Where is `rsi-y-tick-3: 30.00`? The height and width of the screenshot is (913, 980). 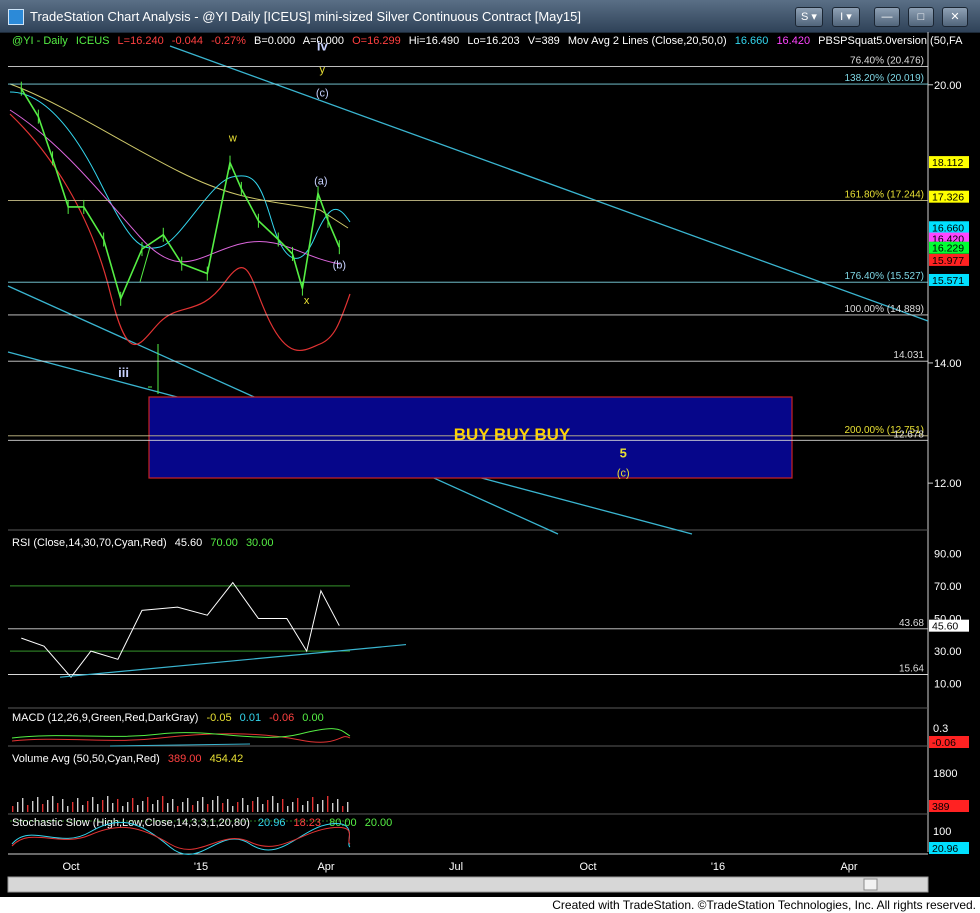
rsi-y-tick-3: 30.00 is located at coordinates (948, 652).